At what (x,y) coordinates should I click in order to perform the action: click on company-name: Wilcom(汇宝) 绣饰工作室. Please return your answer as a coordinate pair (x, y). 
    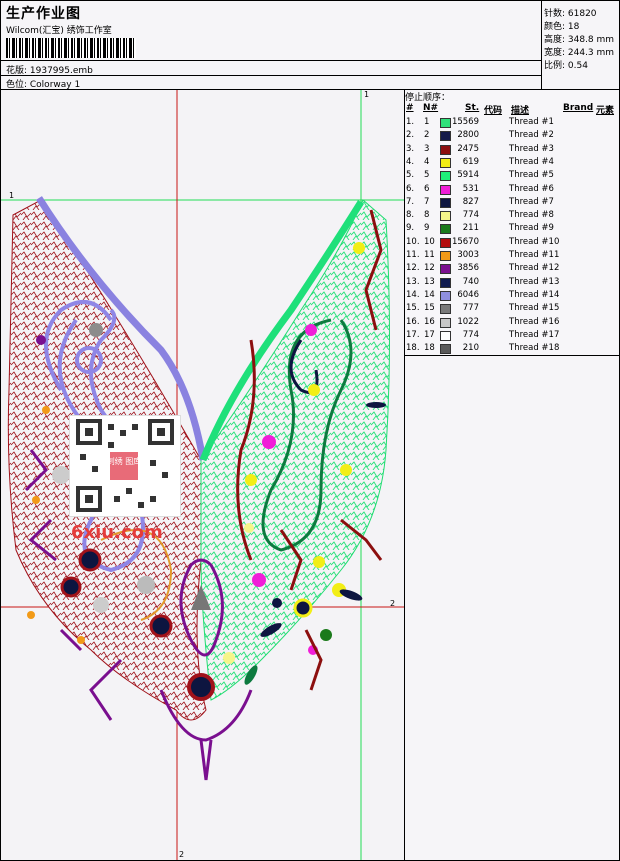
    Looking at the image, I should click on (59, 31).